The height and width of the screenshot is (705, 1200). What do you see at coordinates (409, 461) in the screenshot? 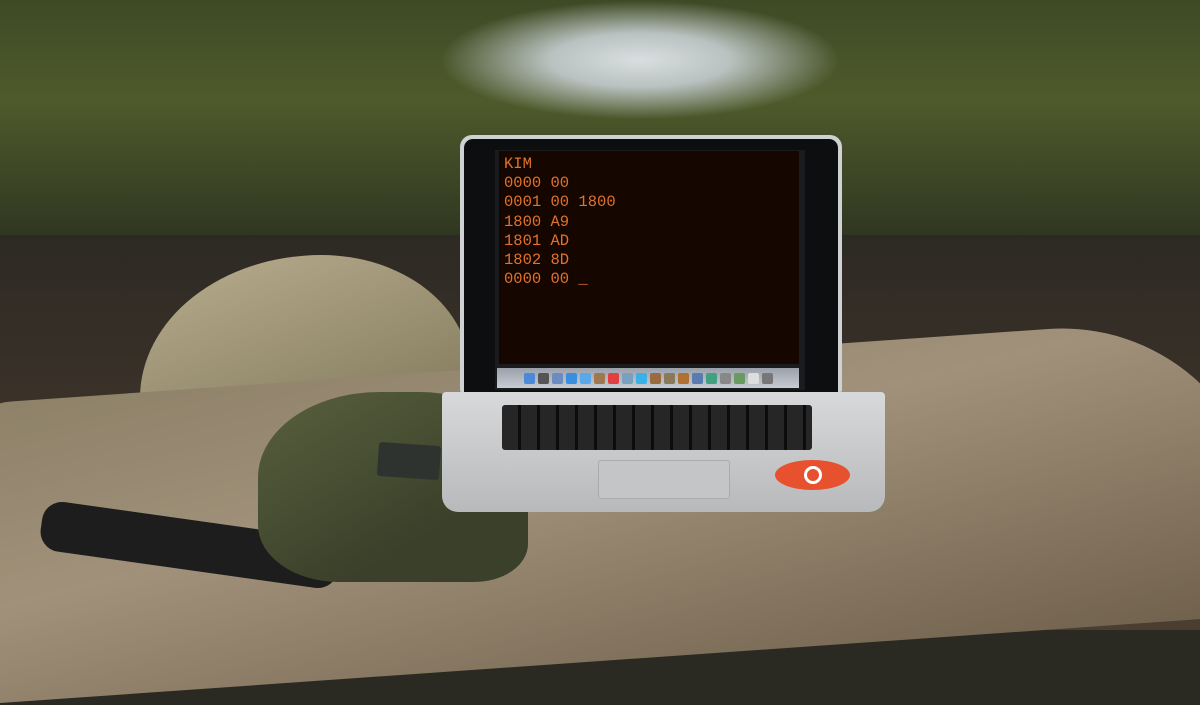
I see `bag-label-patch` at bounding box center [409, 461].